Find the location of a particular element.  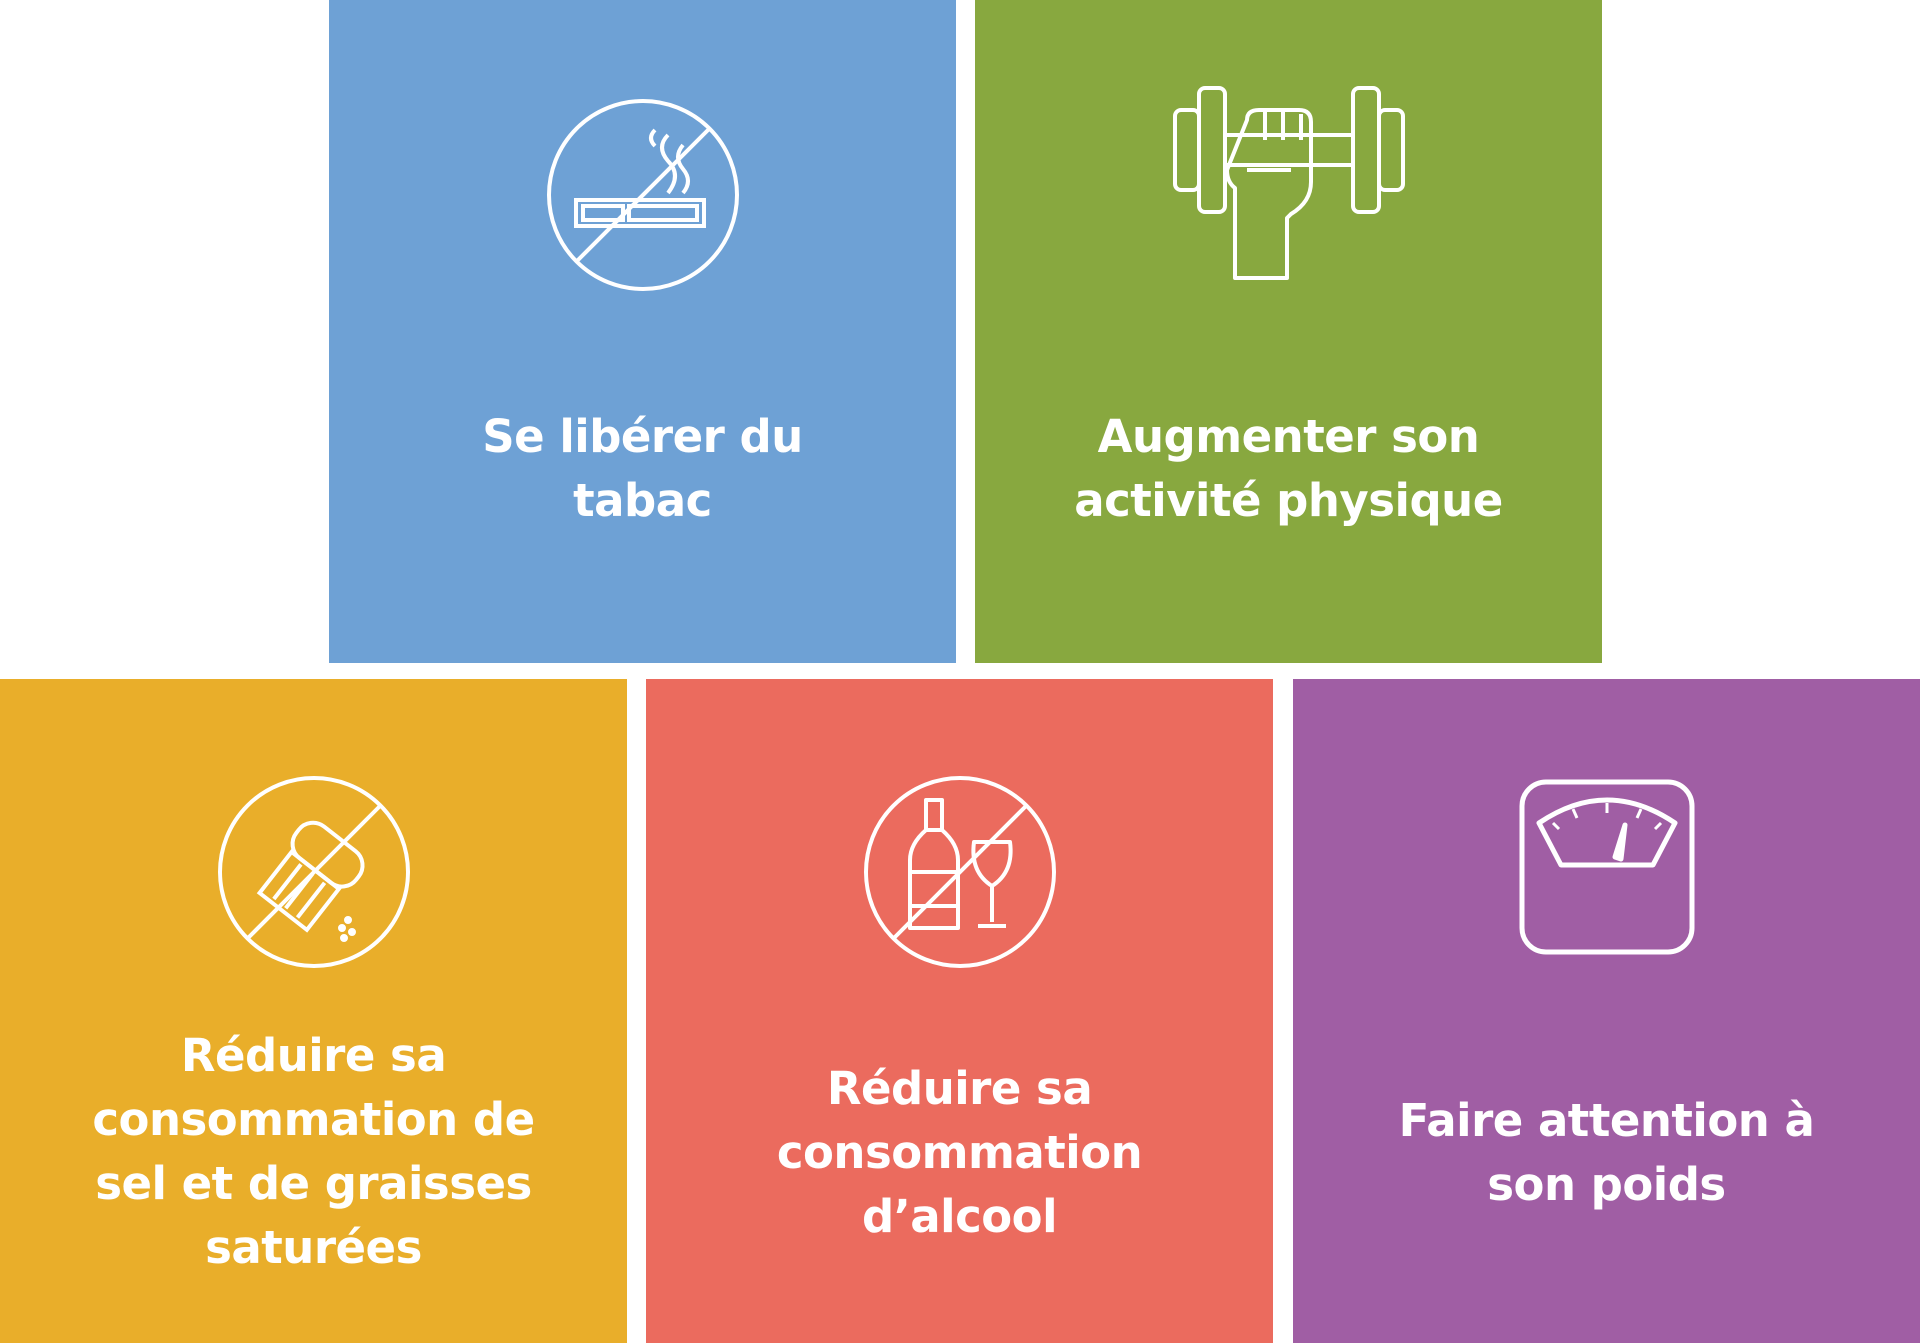

tile-label: Faire attention à son poids is located at coordinates (1606, 1152).